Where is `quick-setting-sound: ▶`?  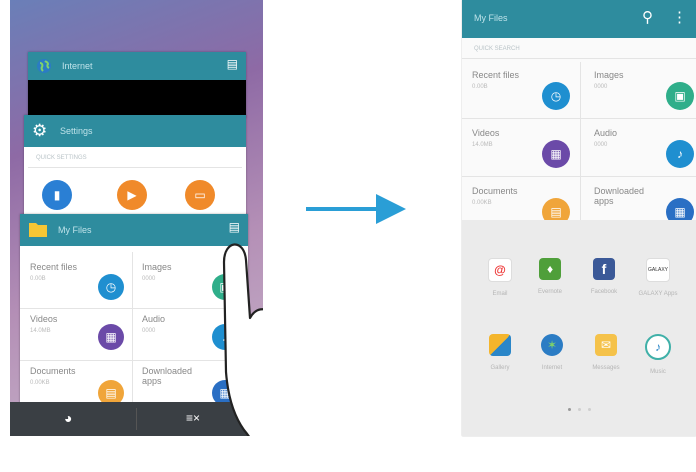 quick-setting-sound: ▶ is located at coordinates (132, 195).